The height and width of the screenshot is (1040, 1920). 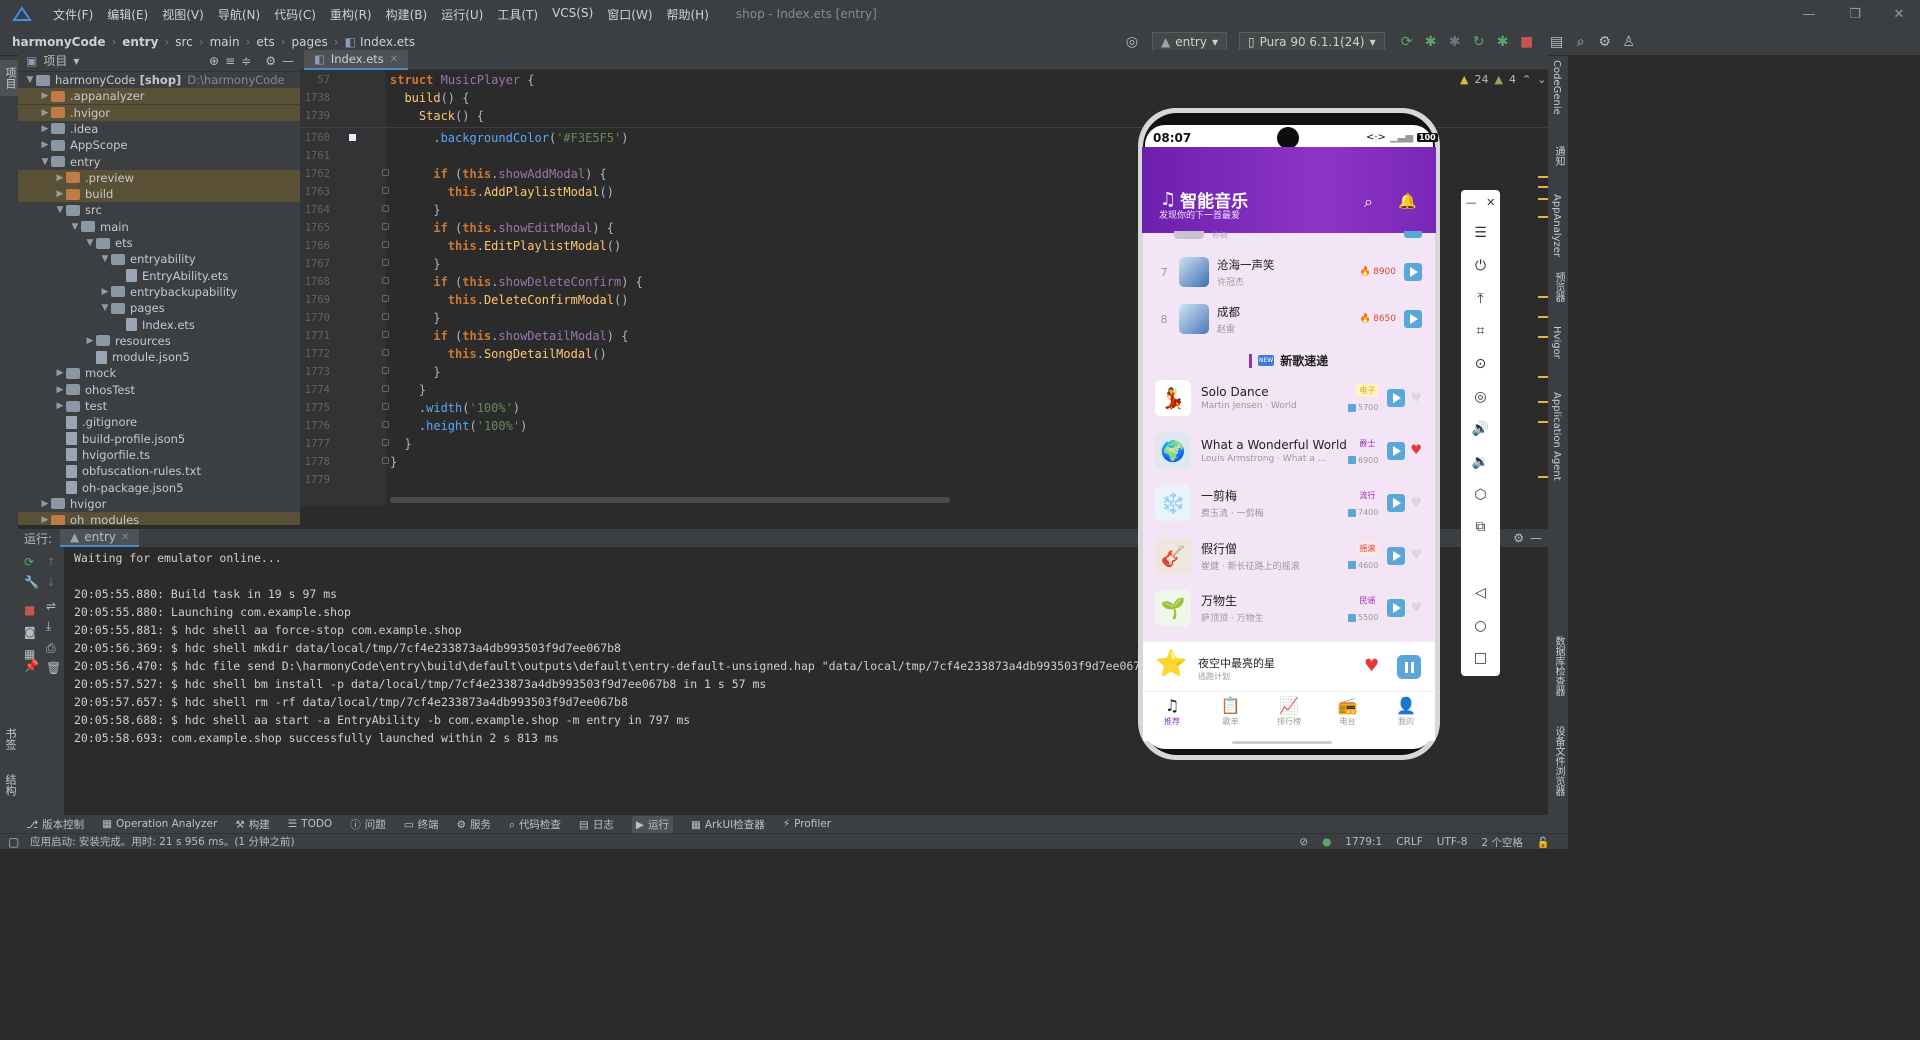 What do you see at coordinates (1480, 658) in the screenshot?
I see `recents-icon: □` at bounding box center [1480, 658].